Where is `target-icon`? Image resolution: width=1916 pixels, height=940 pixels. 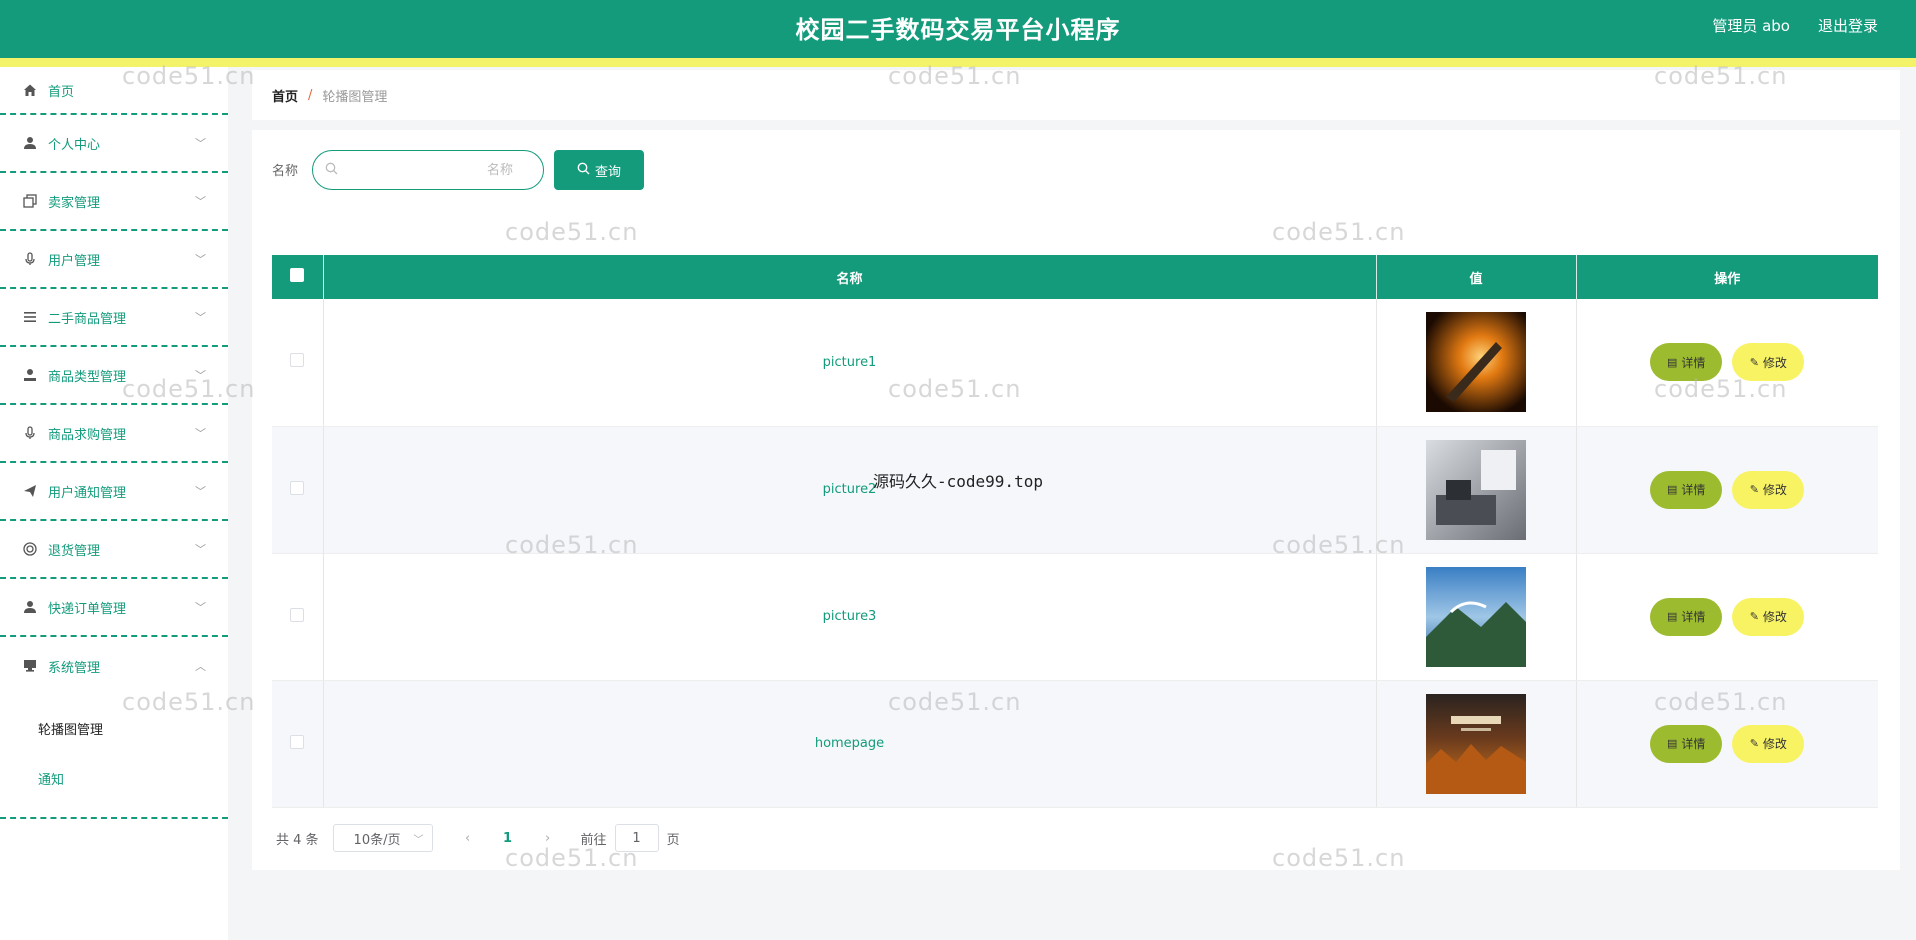
target-icon is located at coordinates (30, 549).